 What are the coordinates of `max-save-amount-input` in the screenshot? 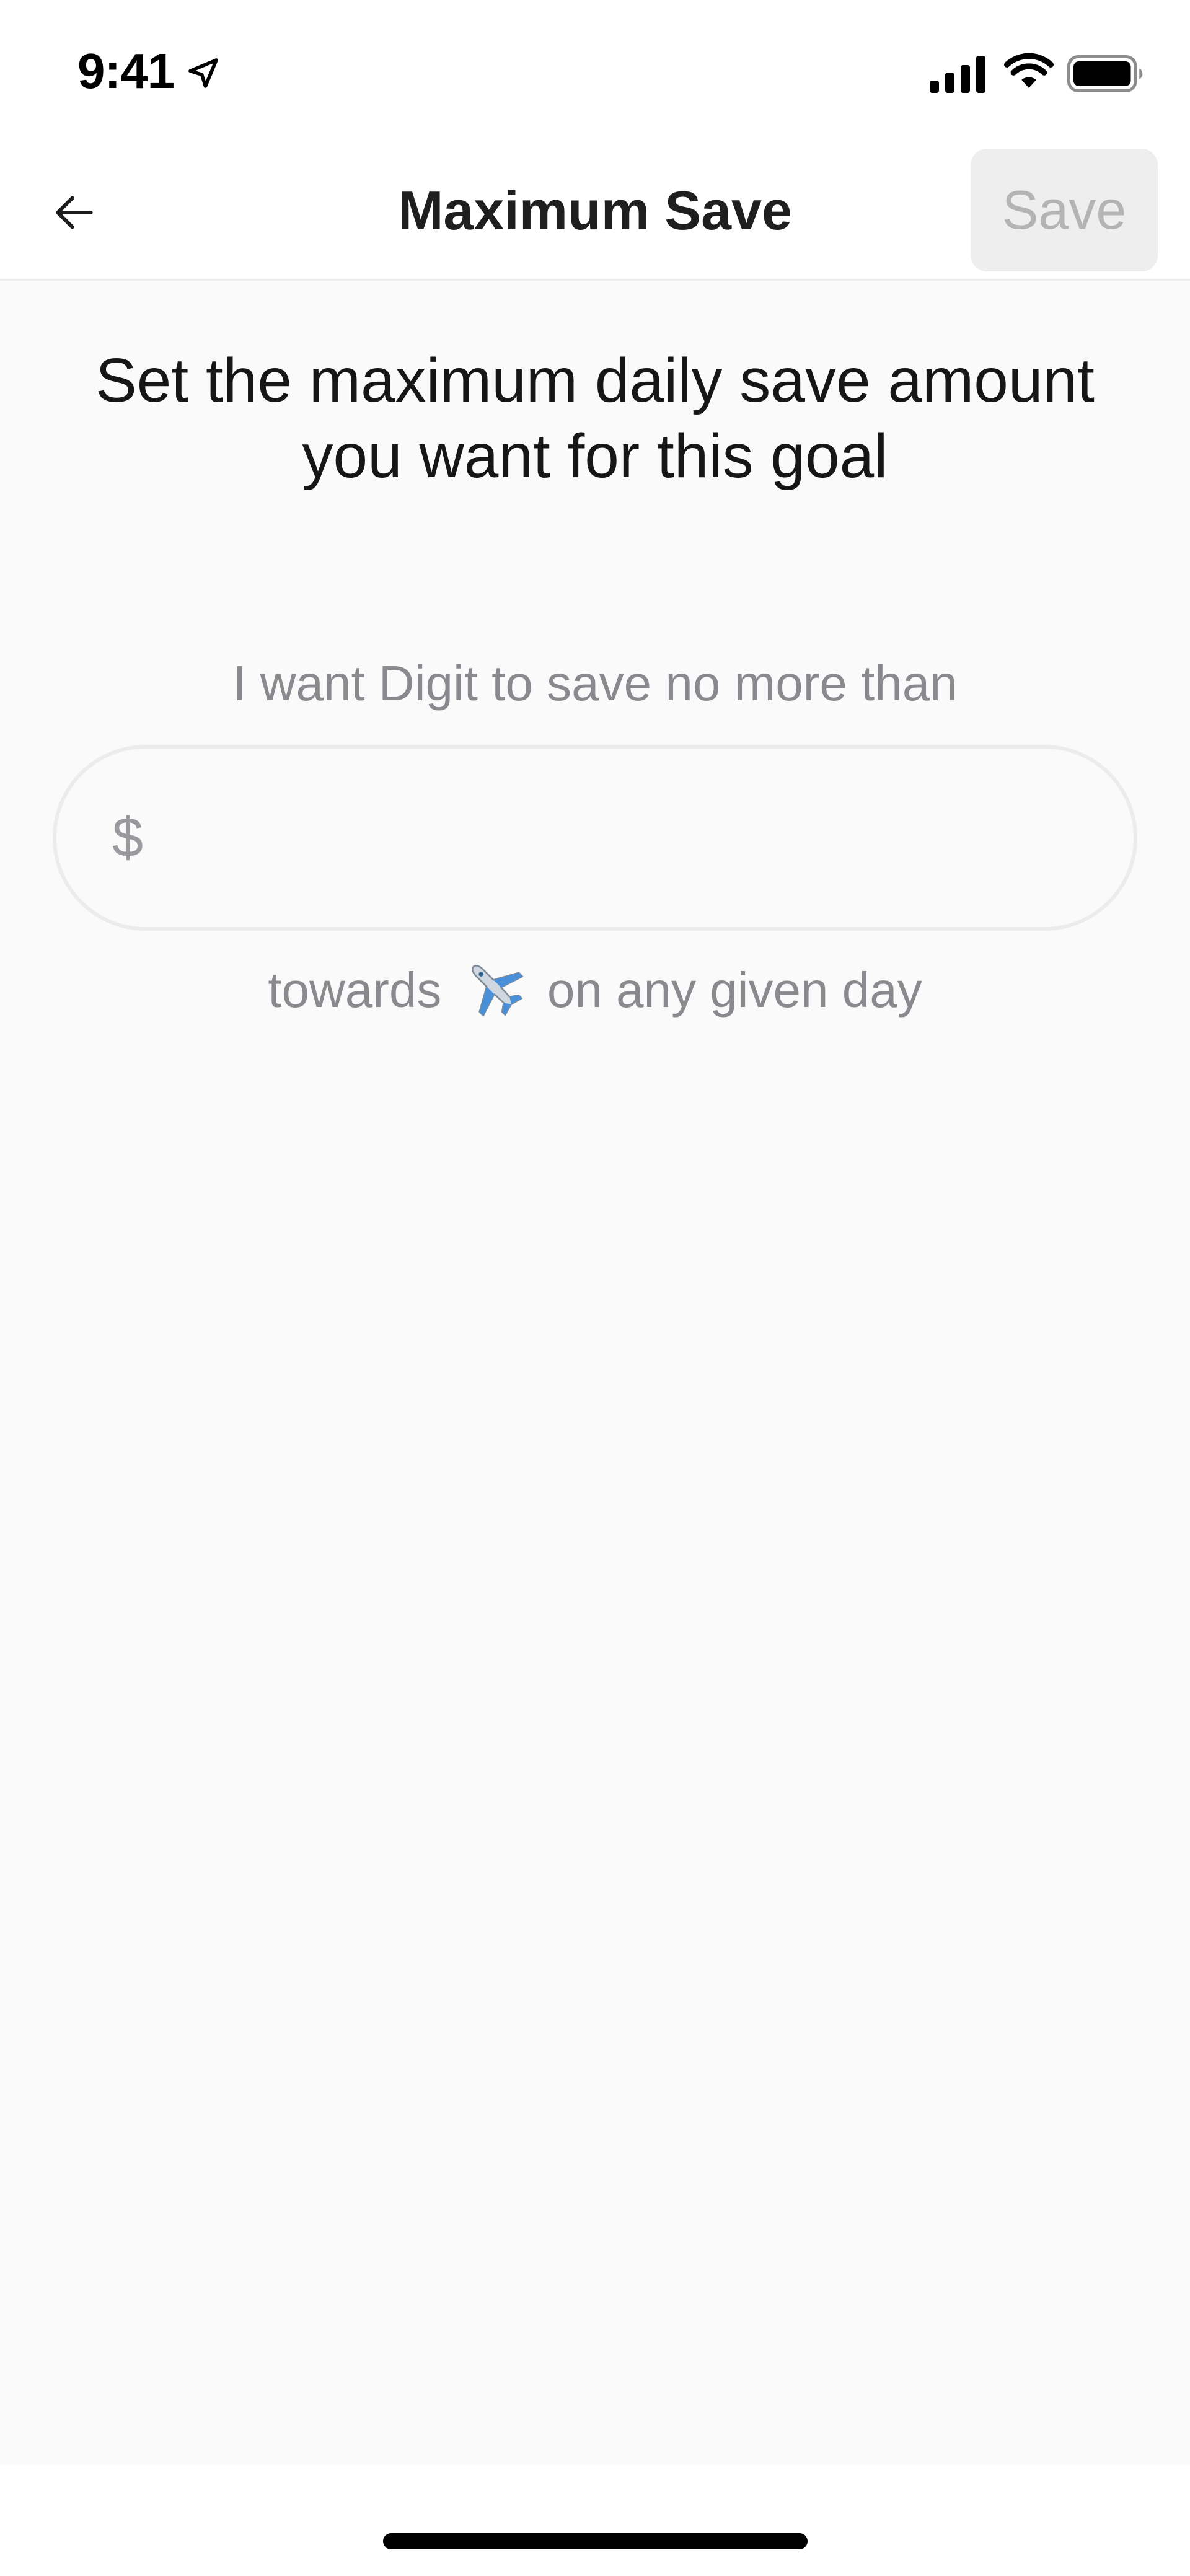 It's located at (648, 838).